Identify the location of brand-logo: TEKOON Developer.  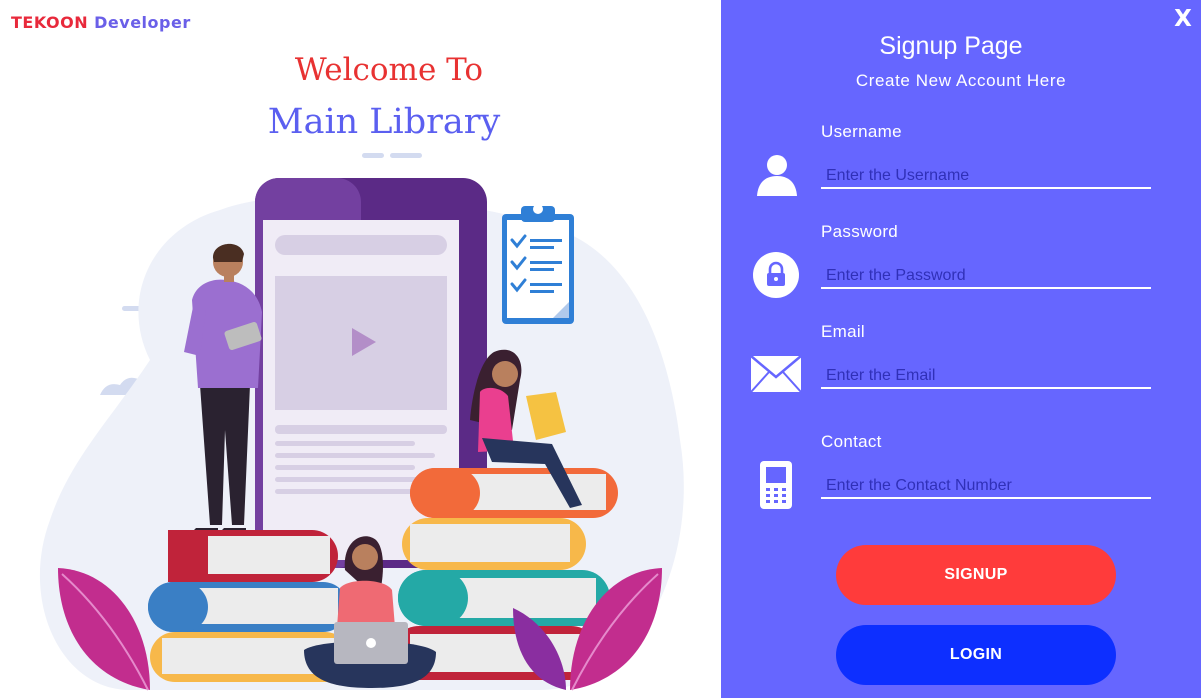
(101, 22).